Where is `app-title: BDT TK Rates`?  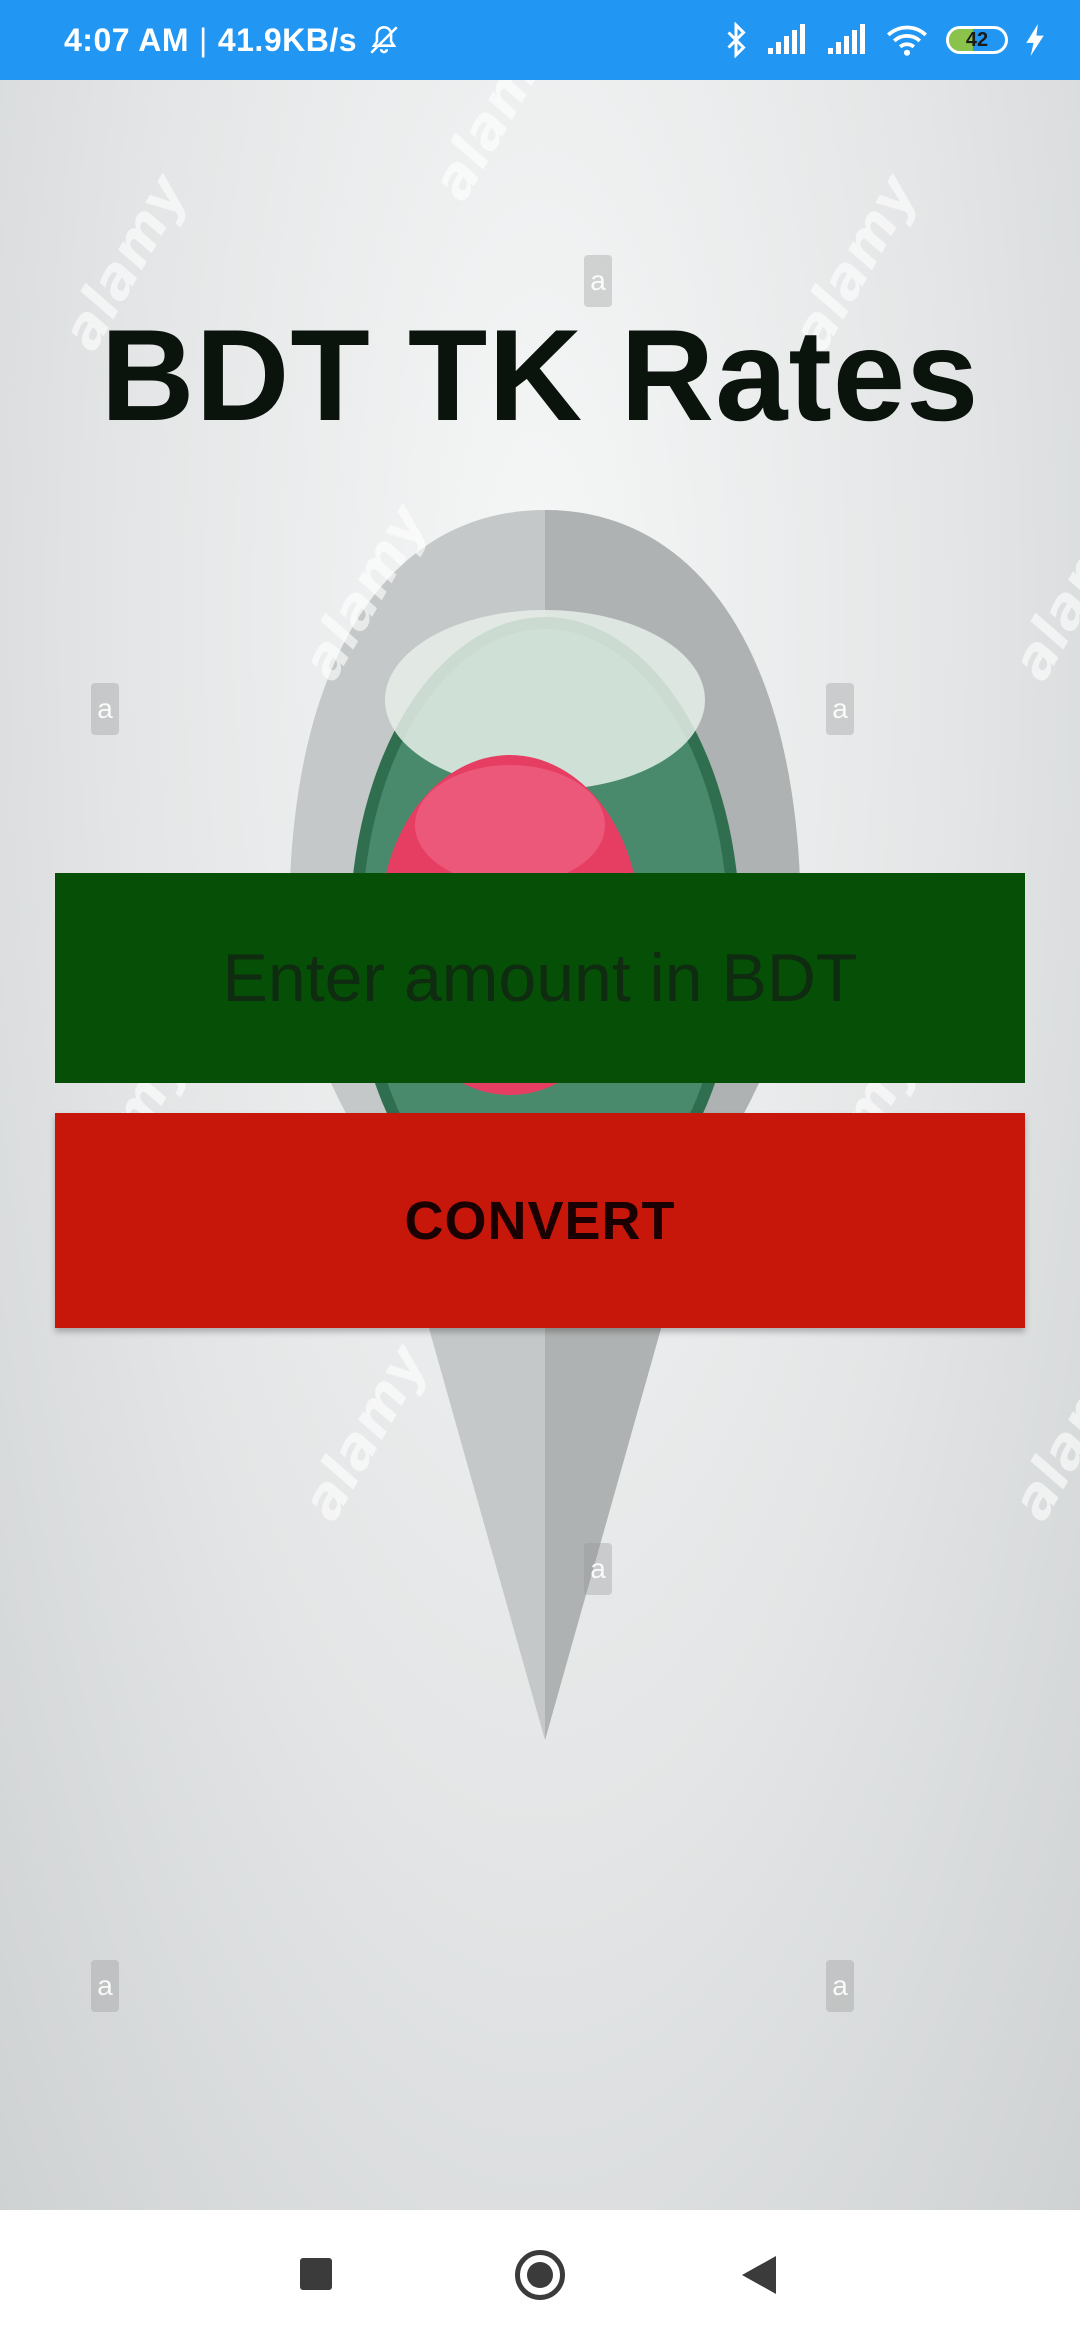
app-title: BDT TK Rates is located at coordinates (540, 375).